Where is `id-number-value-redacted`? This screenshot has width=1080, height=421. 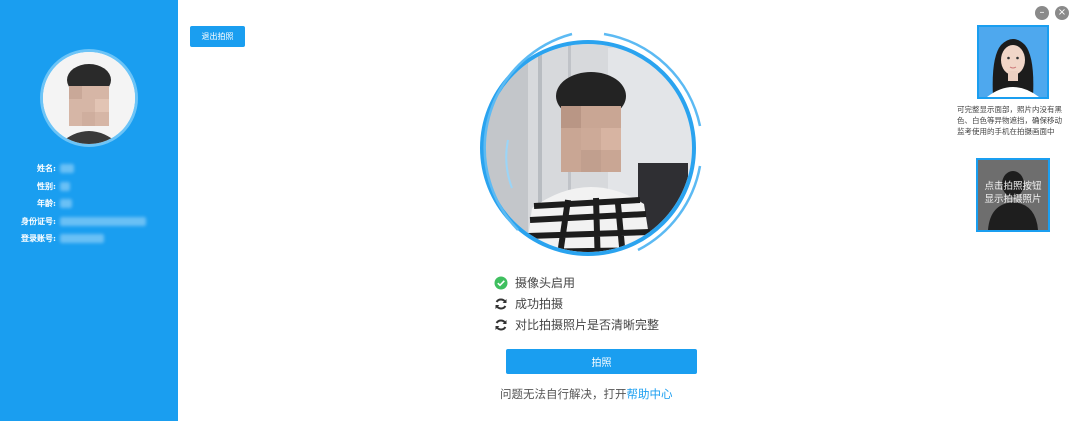 id-number-value-redacted is located at coordinates (103, 221).